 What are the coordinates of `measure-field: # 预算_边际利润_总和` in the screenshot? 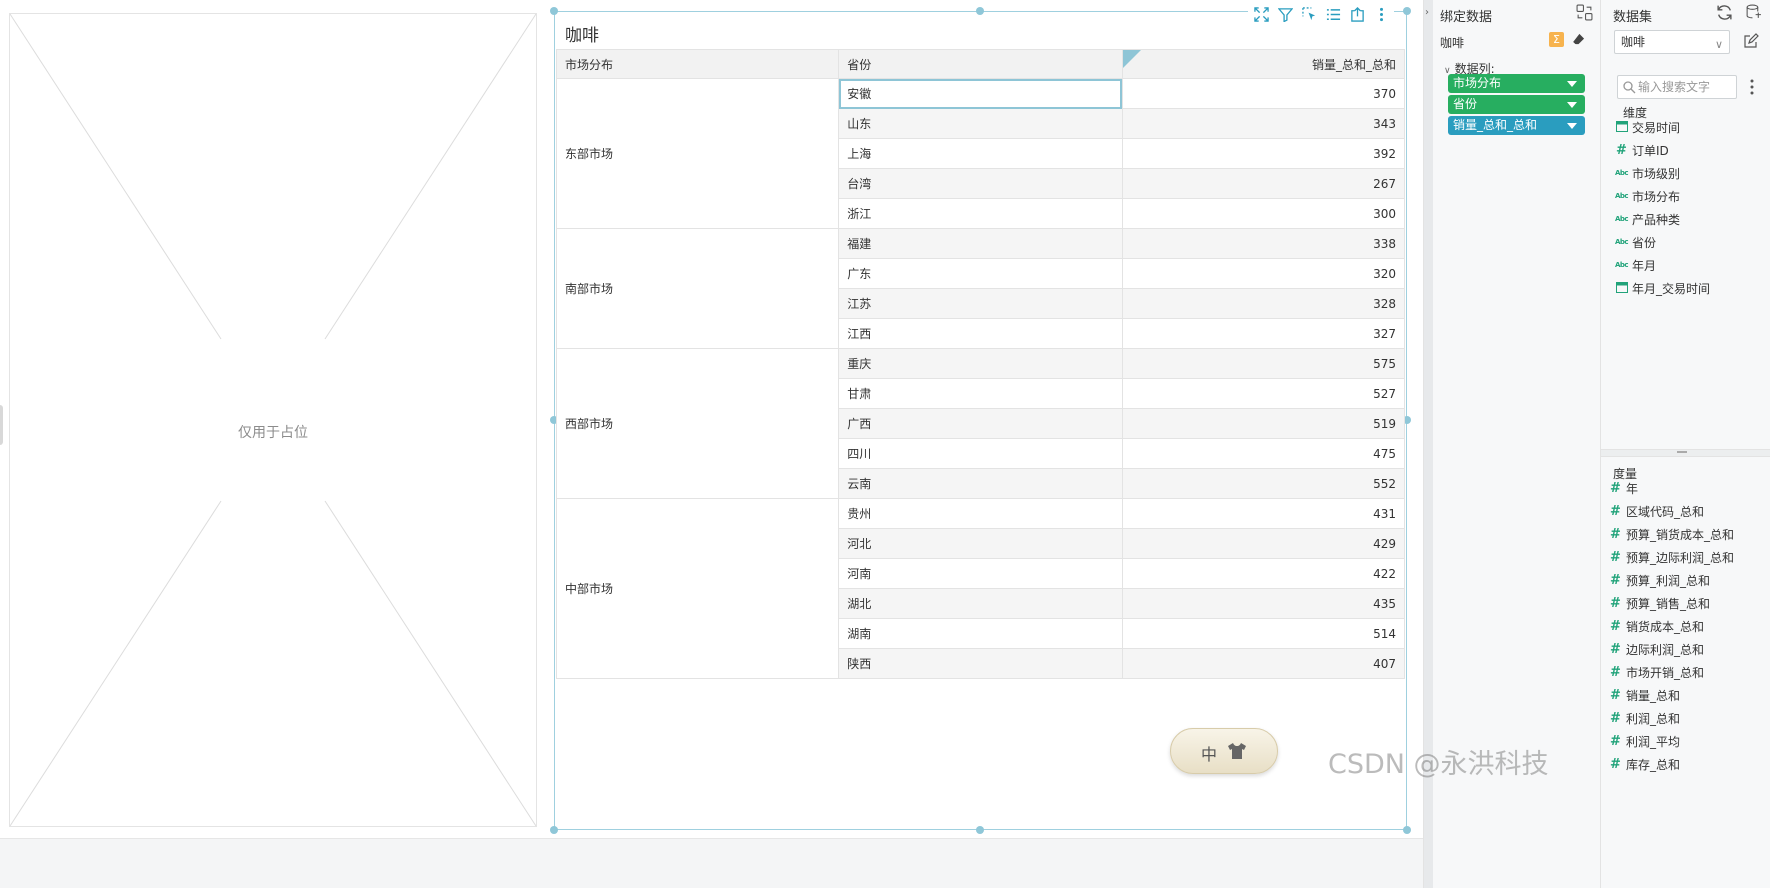 It's located at (1671, 557).